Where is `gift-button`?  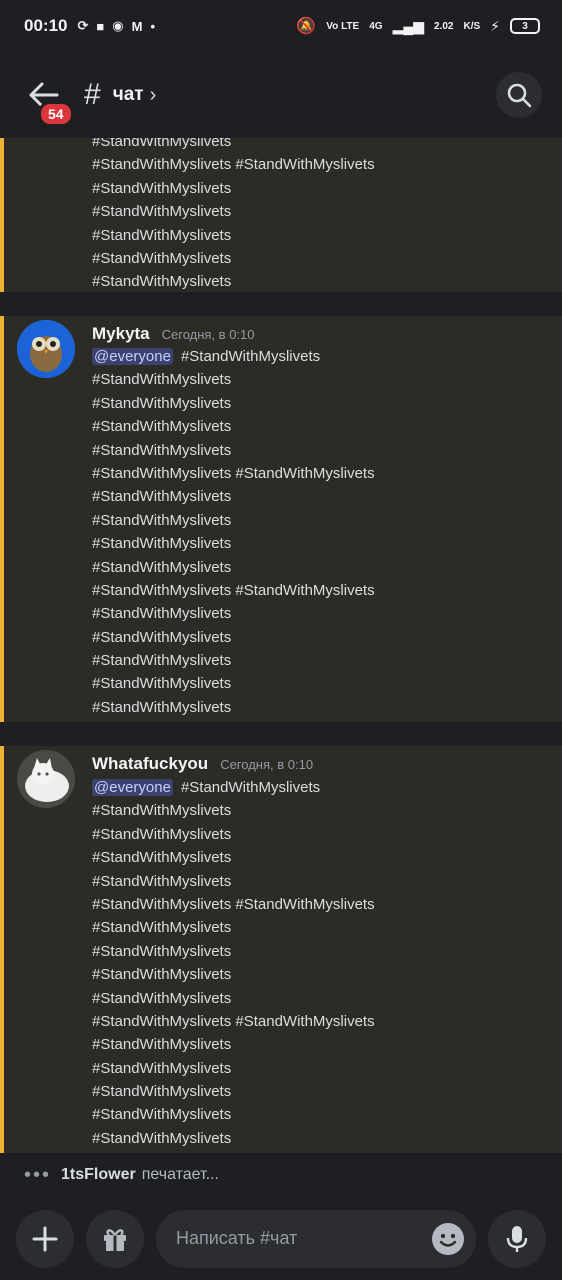 gift-button is located at coordinates (115, 1238).